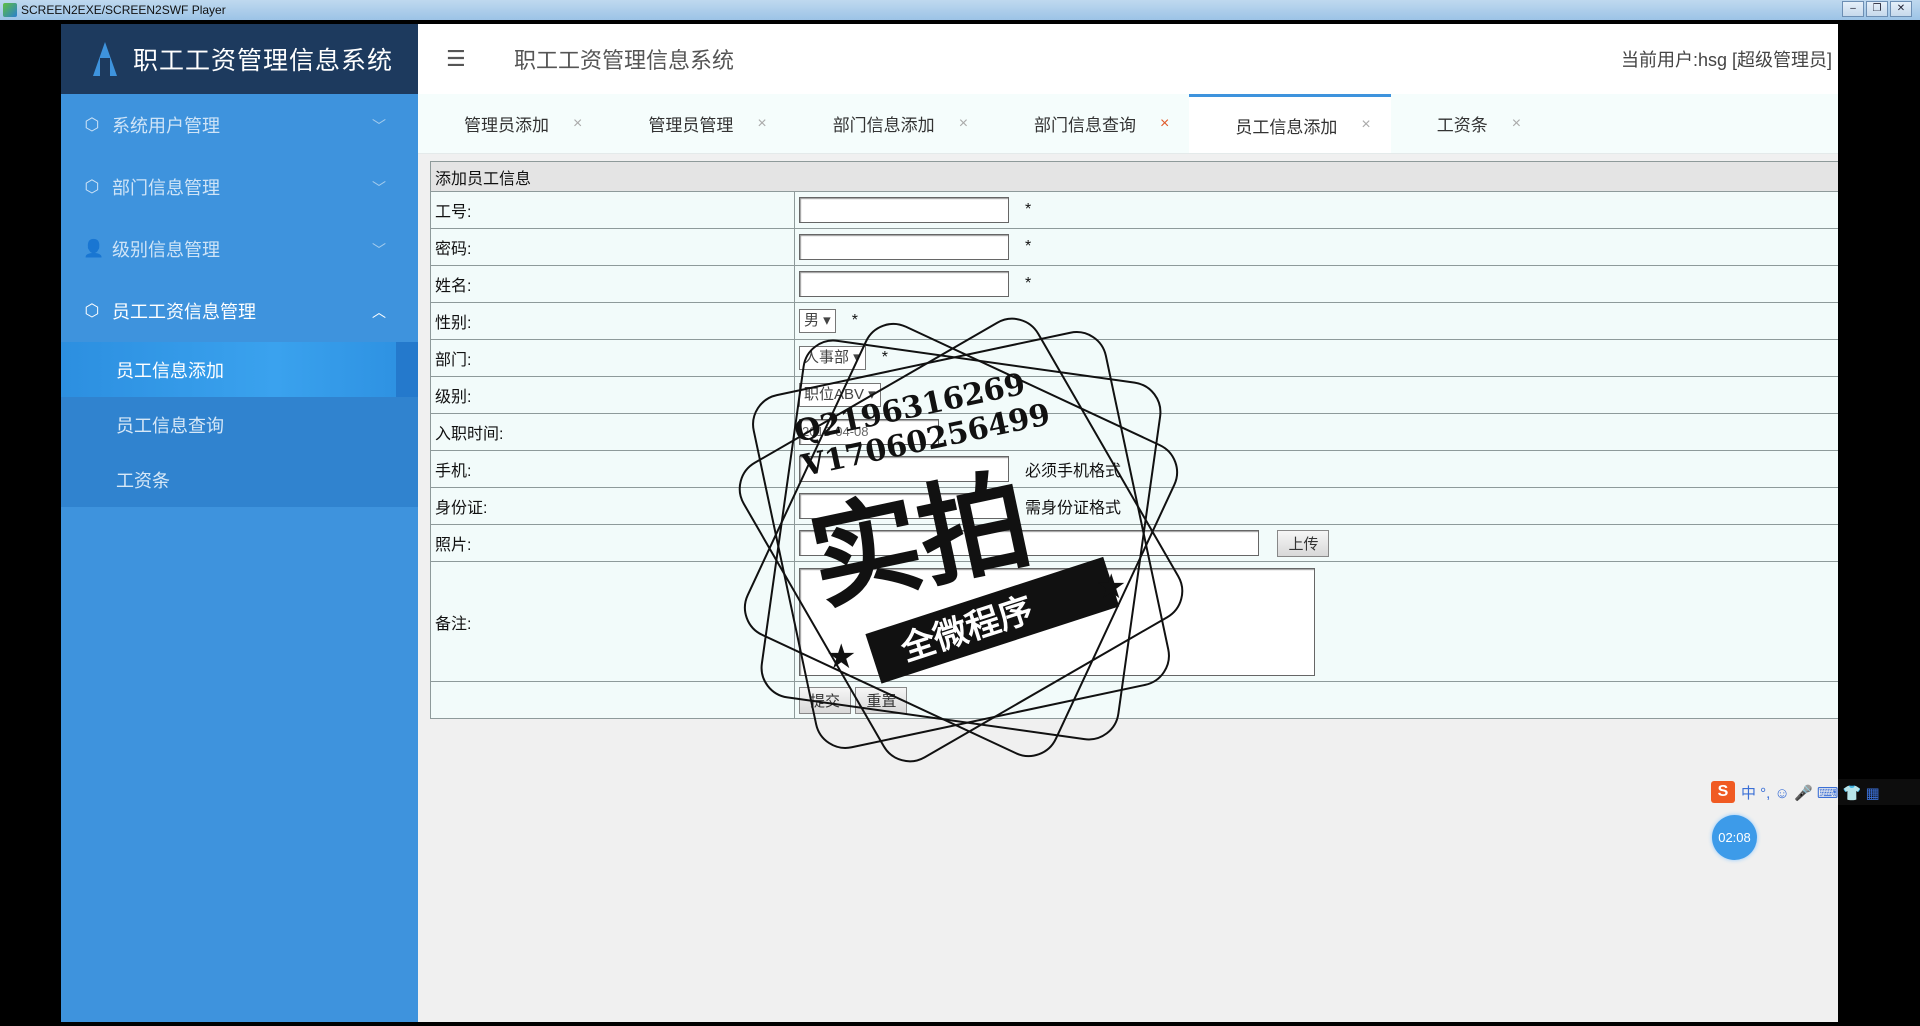  Describe the element at coordinates (825, 700) in the screenshot. I see `submit-button: 提交` at that location.